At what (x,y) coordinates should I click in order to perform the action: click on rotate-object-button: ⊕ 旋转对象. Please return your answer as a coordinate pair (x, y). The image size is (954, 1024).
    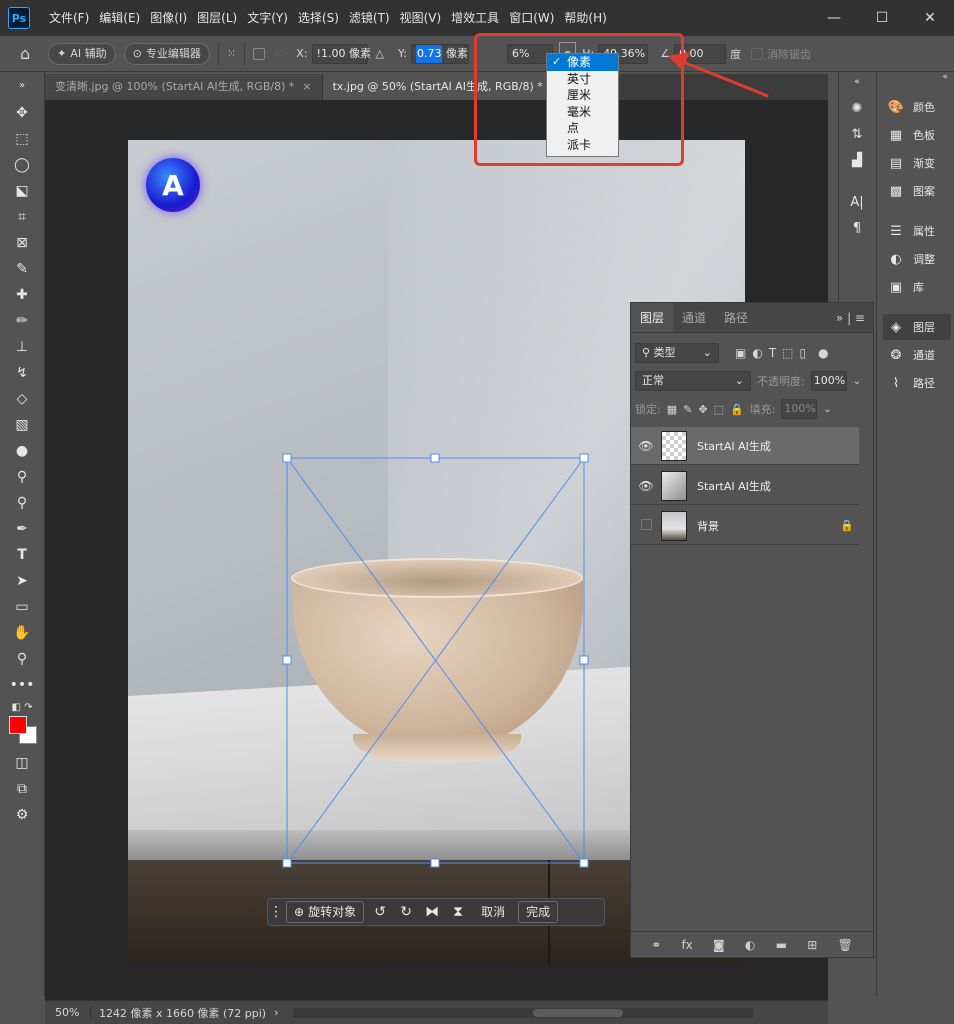
    Looking at the image, I should click on (325, 912).